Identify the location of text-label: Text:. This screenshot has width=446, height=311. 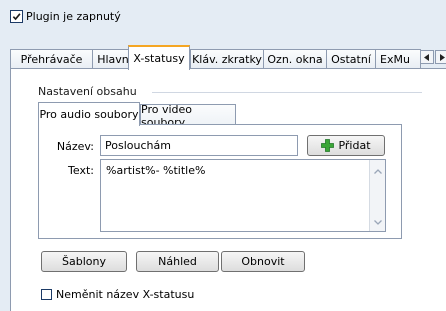
(81, 170).